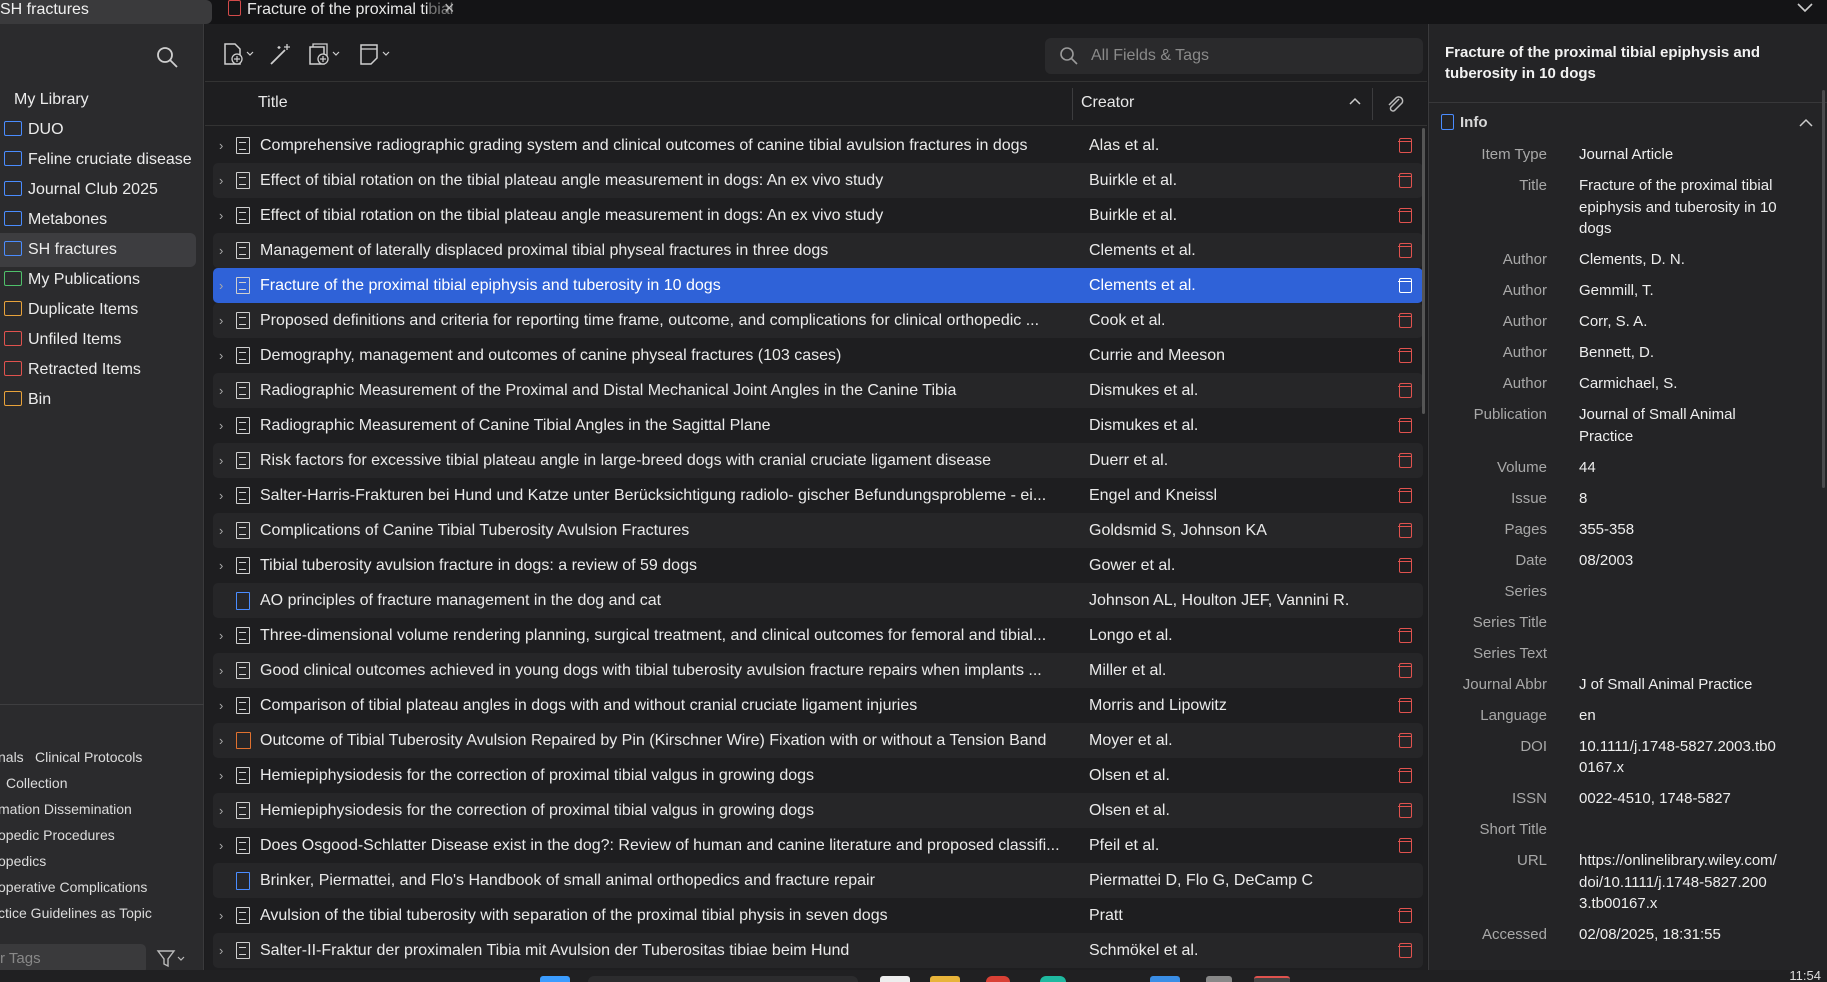 The width and height of the screenshot is (1827, 982). Describe the element at coordinates (1423, 271) in the screenshot. I see `items-scrollbar` at that location.